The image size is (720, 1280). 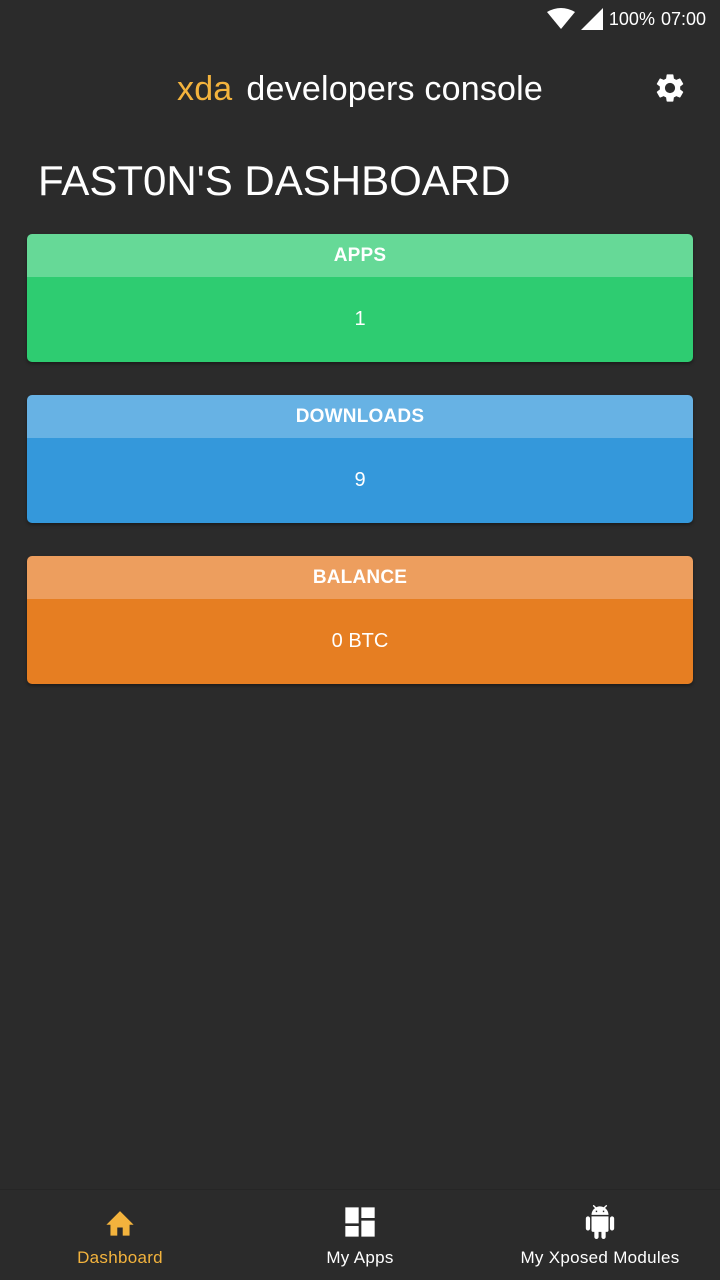 I want to click on home-icon, so click(x=120, y=1222).